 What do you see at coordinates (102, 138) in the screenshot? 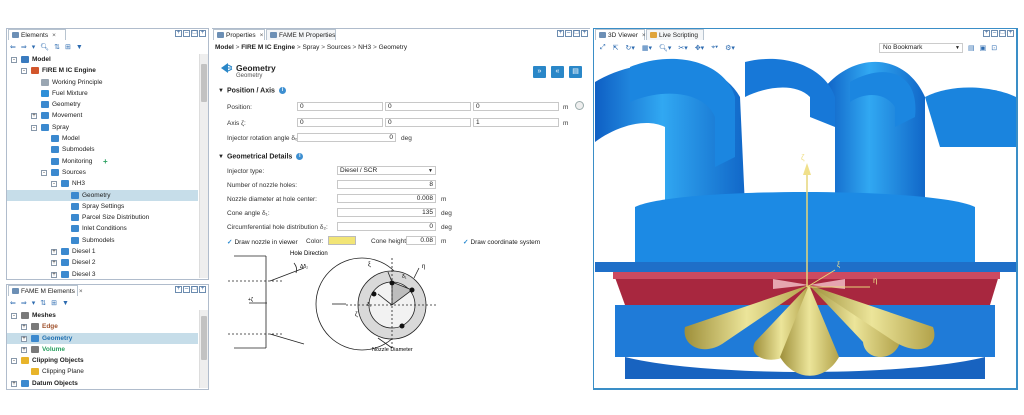
I see `tree-item: Model` at bounding box center [102, 138].